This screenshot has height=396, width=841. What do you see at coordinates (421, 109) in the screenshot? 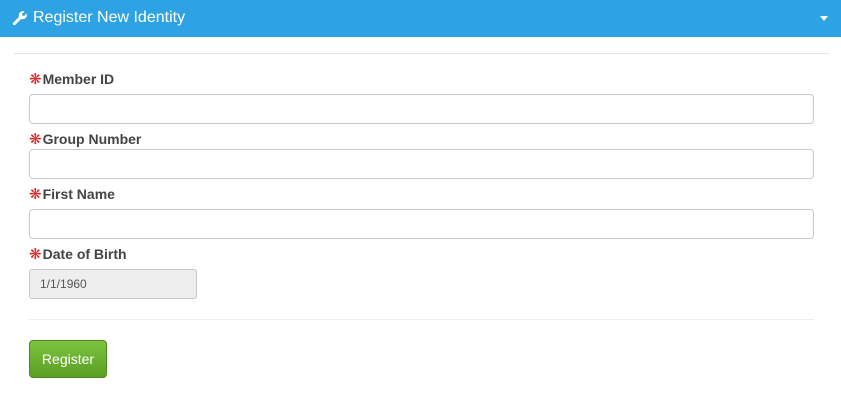
I see `member-id-input` at bounding box center [421, 109].